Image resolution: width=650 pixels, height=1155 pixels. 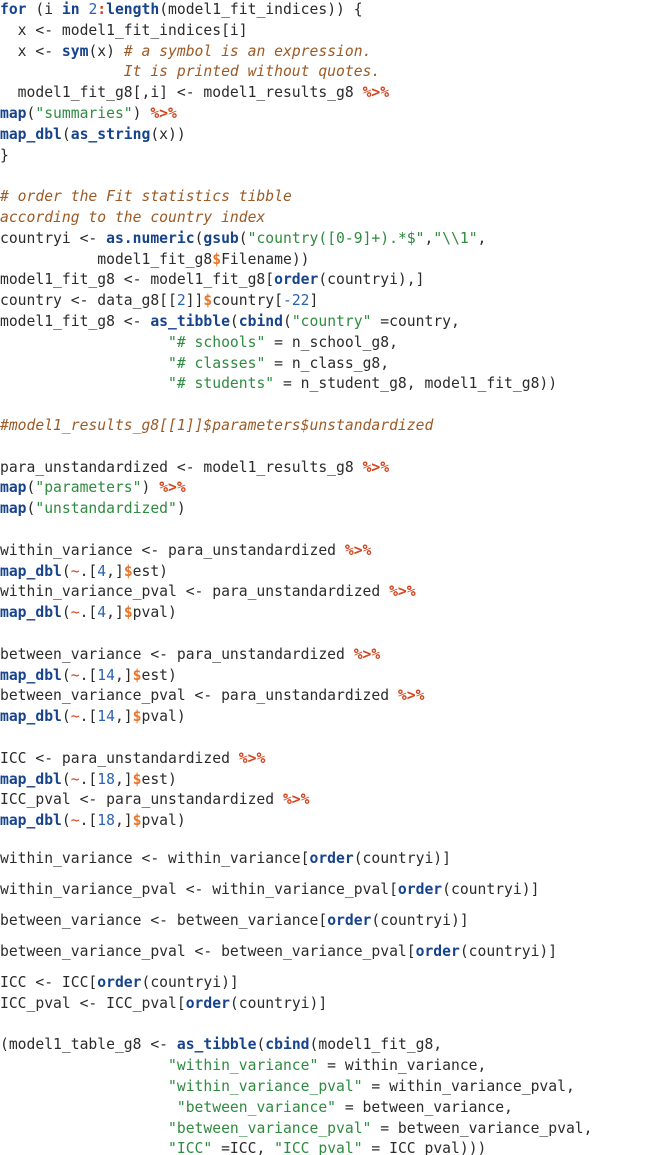 What do you see at coordinates (164, 920) in the screenshot?
I see `code-token-plain: between_variance <- between_variance[` at bounding box center [164, 920].